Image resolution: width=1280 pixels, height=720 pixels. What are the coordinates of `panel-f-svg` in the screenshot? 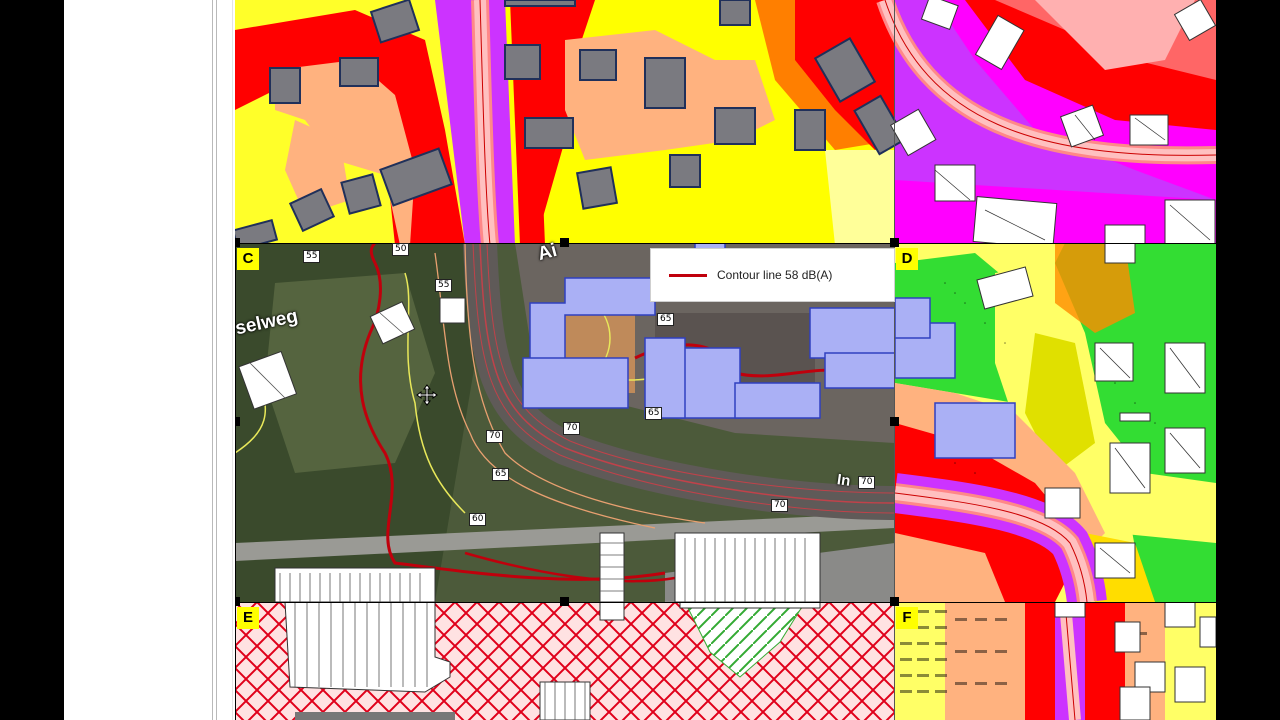 It's located at (1055, 661).